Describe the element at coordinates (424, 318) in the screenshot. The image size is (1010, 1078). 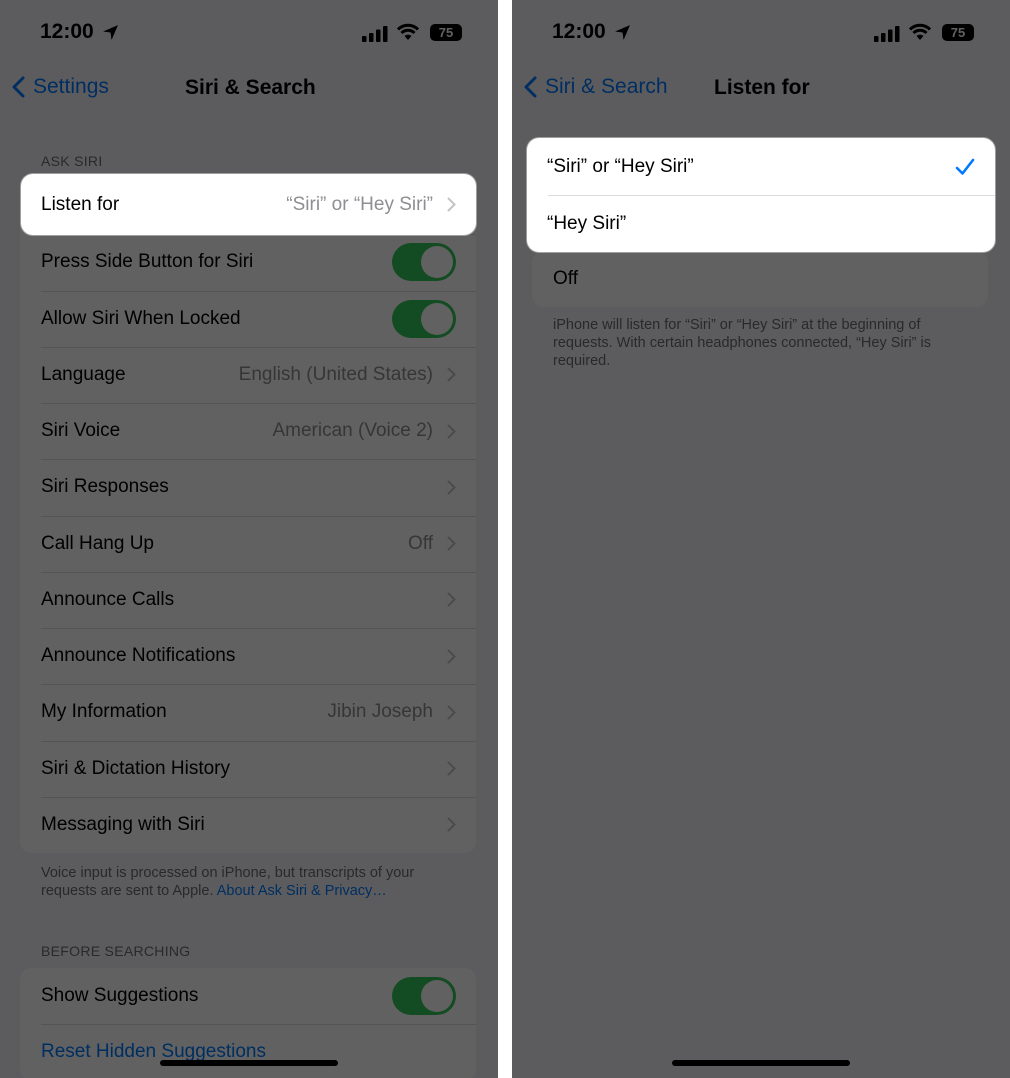
I see `toggle-switch-allow-siri-locked` at that location.